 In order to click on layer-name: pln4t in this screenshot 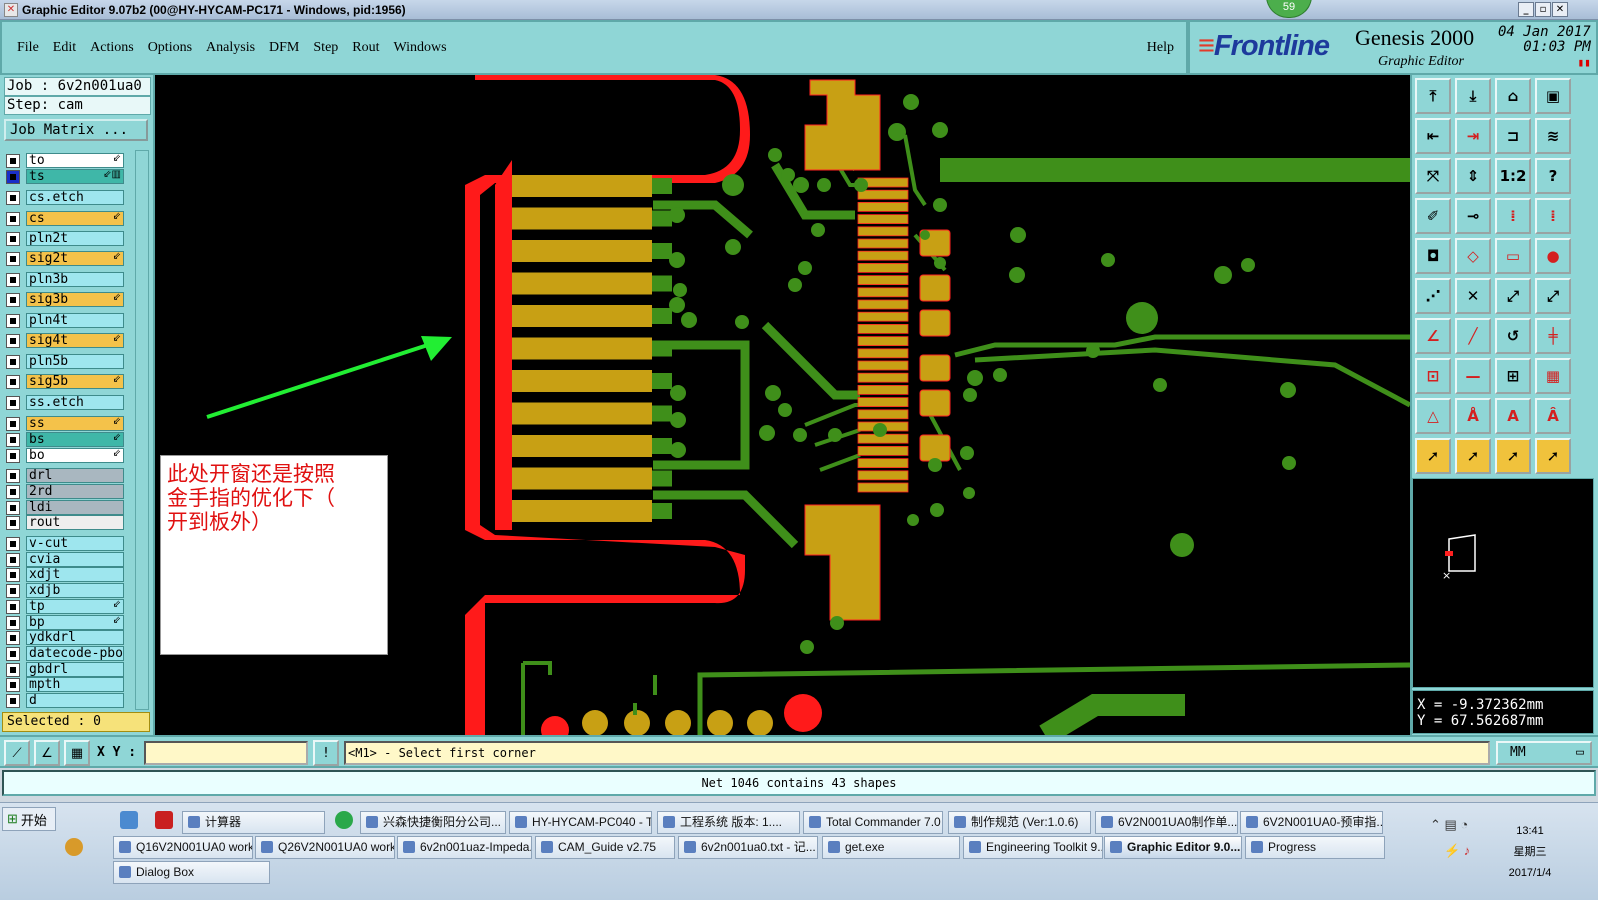, I will do `click(75, 320)`.